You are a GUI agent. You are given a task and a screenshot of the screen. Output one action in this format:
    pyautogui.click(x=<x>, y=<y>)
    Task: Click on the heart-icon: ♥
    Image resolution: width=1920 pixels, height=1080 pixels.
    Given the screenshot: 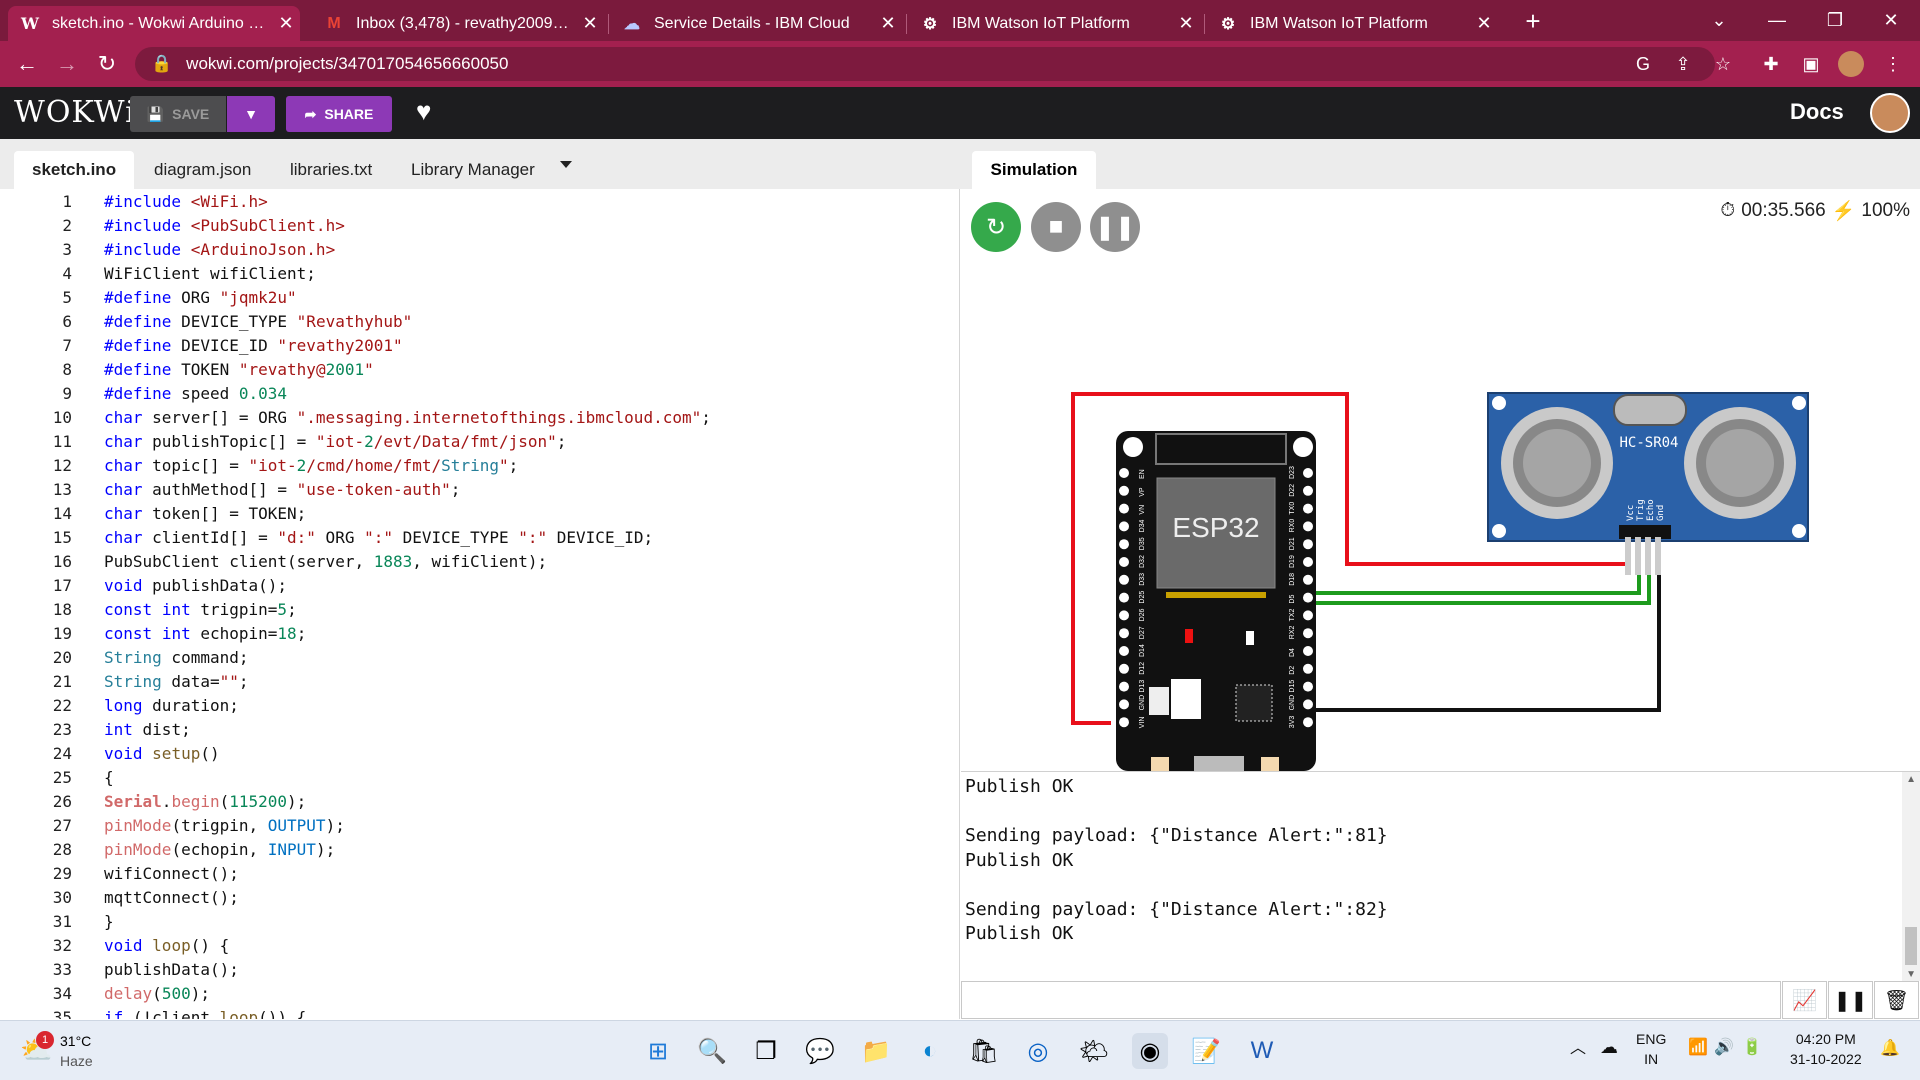 What is the action you would take?
    pyautogui.click(x=423, y=111)
    